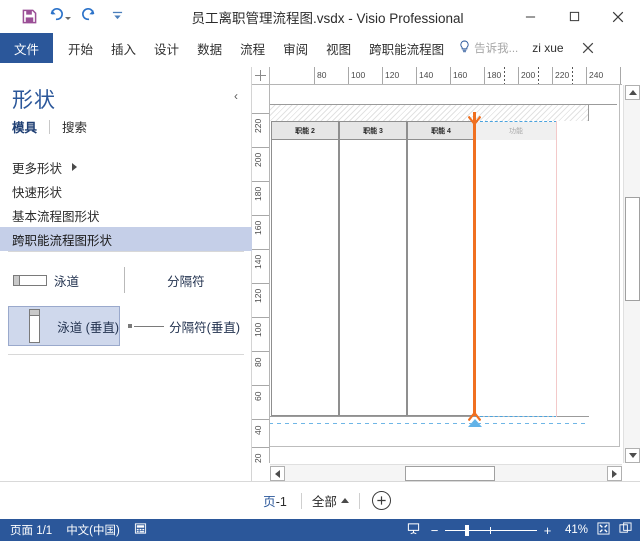 The image size is (640, 541). What do you see at coordinates (406, 48) in the screenshot?
I see `tab-cross-functional-flowchart: 跨职能流程图` at bounding box center [406, 48].